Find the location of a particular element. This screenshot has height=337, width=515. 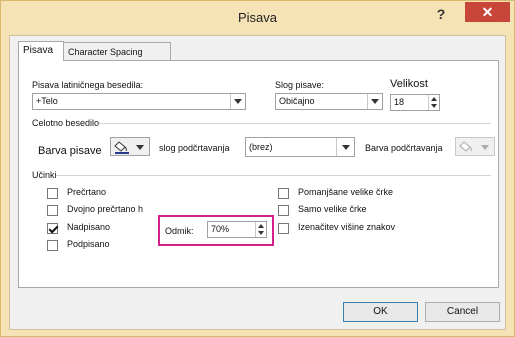

equalize-height-label: Izenačitev višine znakov is located at coordinates (347, 227).